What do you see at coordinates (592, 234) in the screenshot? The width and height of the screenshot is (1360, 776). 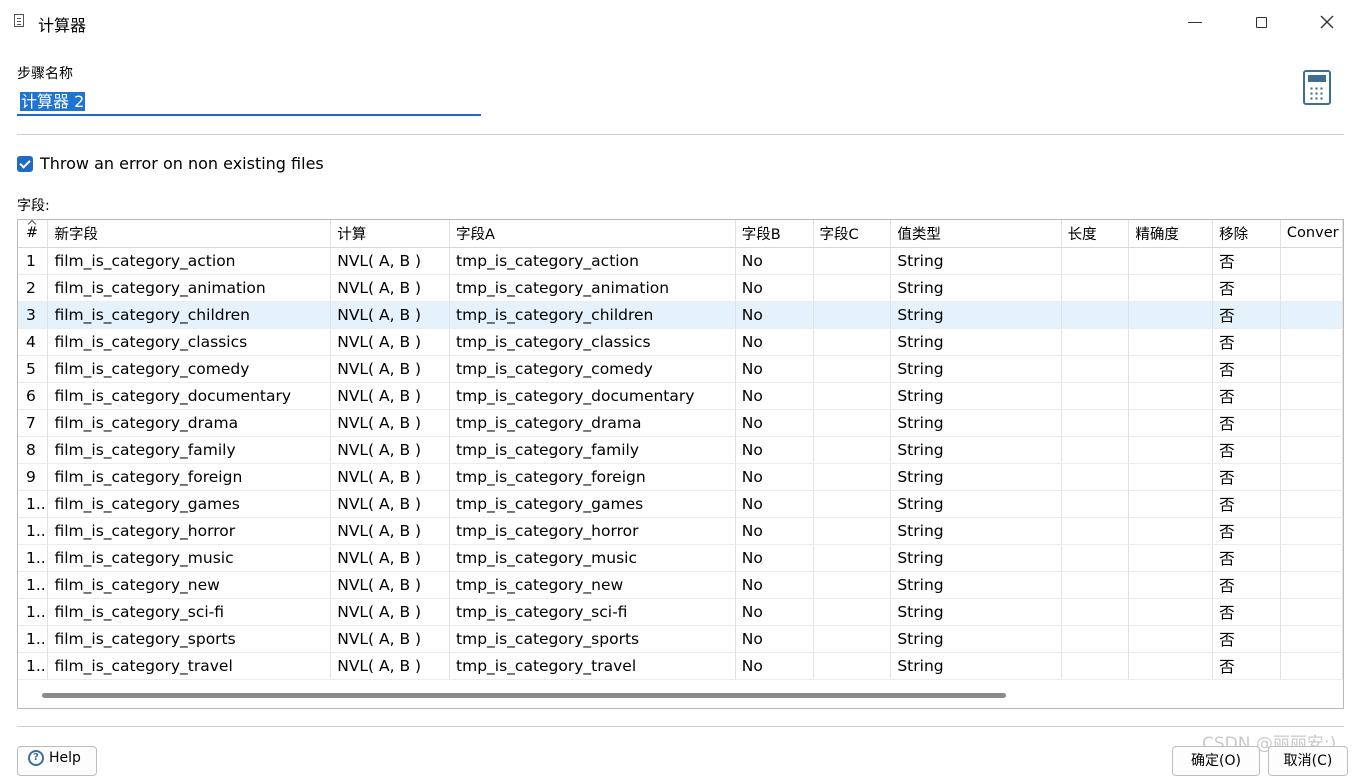 I see `column-header-field-a: 字段A` at bounding box center [592, 234].